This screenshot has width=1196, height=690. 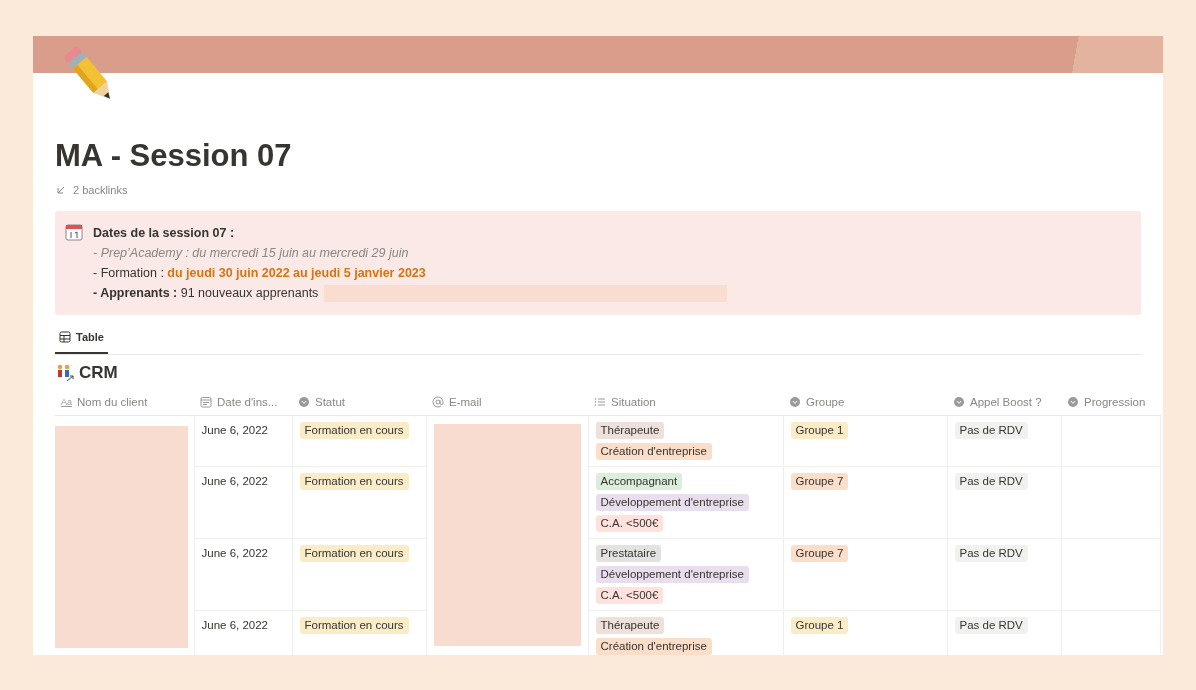 What do you see at coordinates (81, 338) in the screenshot?
I see `view-tab: Table` at bounding box center [81, 338].